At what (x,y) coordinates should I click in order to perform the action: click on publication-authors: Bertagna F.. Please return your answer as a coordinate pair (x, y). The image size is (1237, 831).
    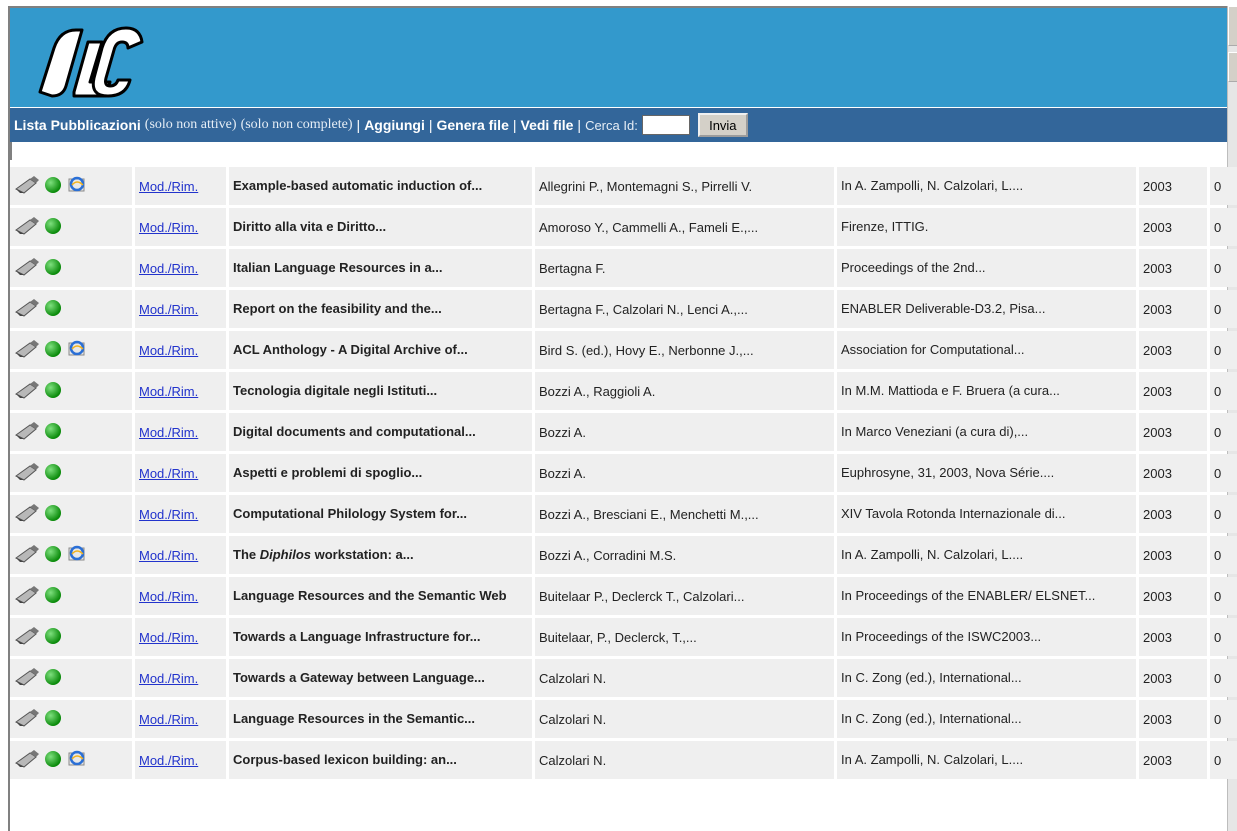
    Looking at the image, I should click on (686, 268).